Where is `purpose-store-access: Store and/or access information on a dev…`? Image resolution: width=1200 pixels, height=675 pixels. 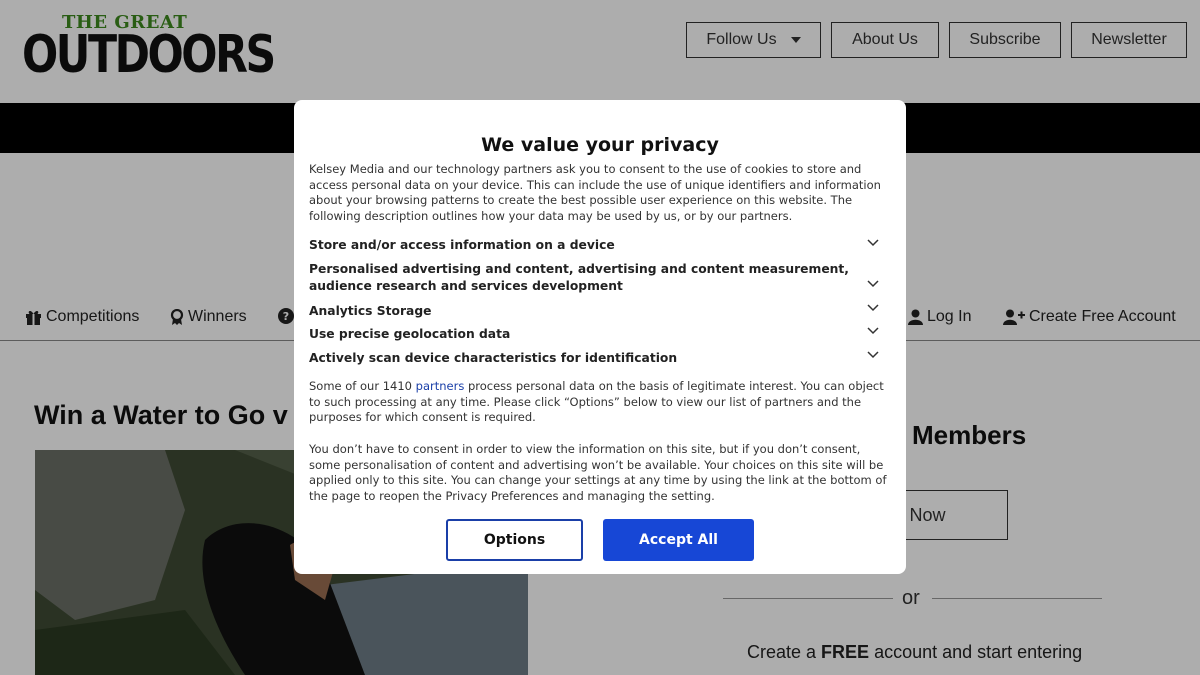 purpose-store-access: Store and/or access information on a dev… is located at coordinates (579, 245).